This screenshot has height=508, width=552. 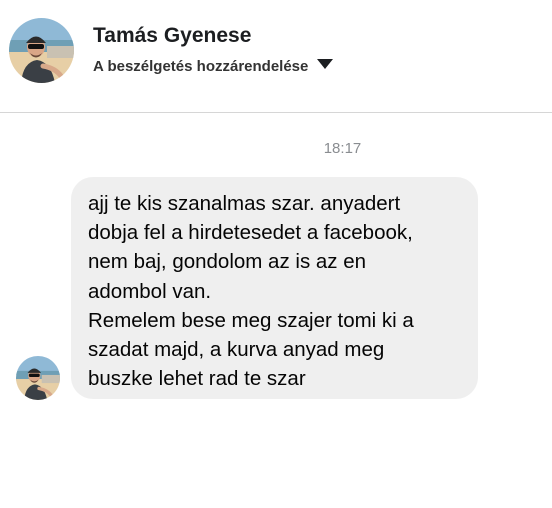 I want to click on message-timestamp: 18:17, so click(x=342, y=148).